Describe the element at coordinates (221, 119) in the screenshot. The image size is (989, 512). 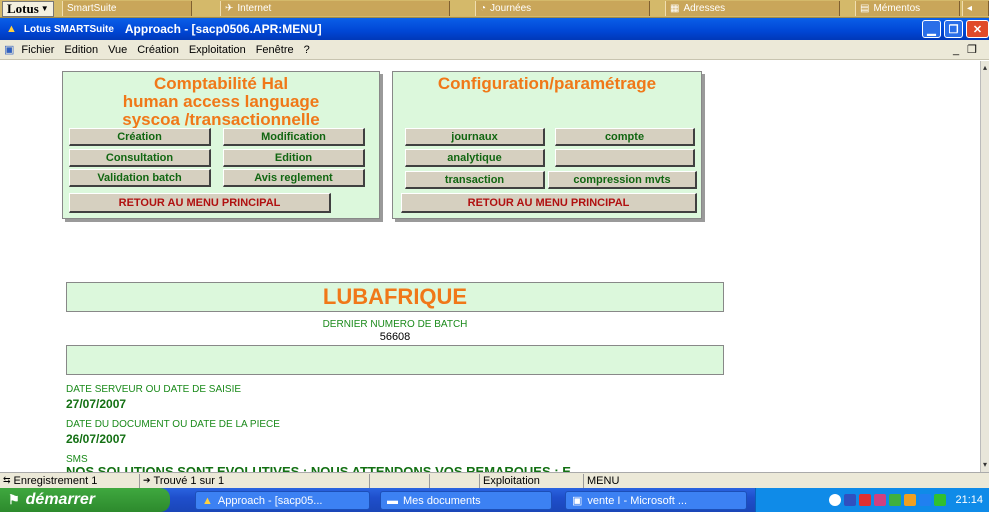
I see `panel-title-line-3: syscoa /transactionnelle` at that location.